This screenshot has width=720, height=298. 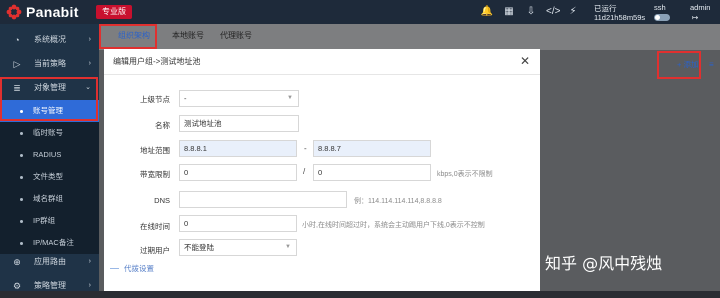 I want to click on advanced-section-toggle: 代拨设置, so click(x=154, y=268).